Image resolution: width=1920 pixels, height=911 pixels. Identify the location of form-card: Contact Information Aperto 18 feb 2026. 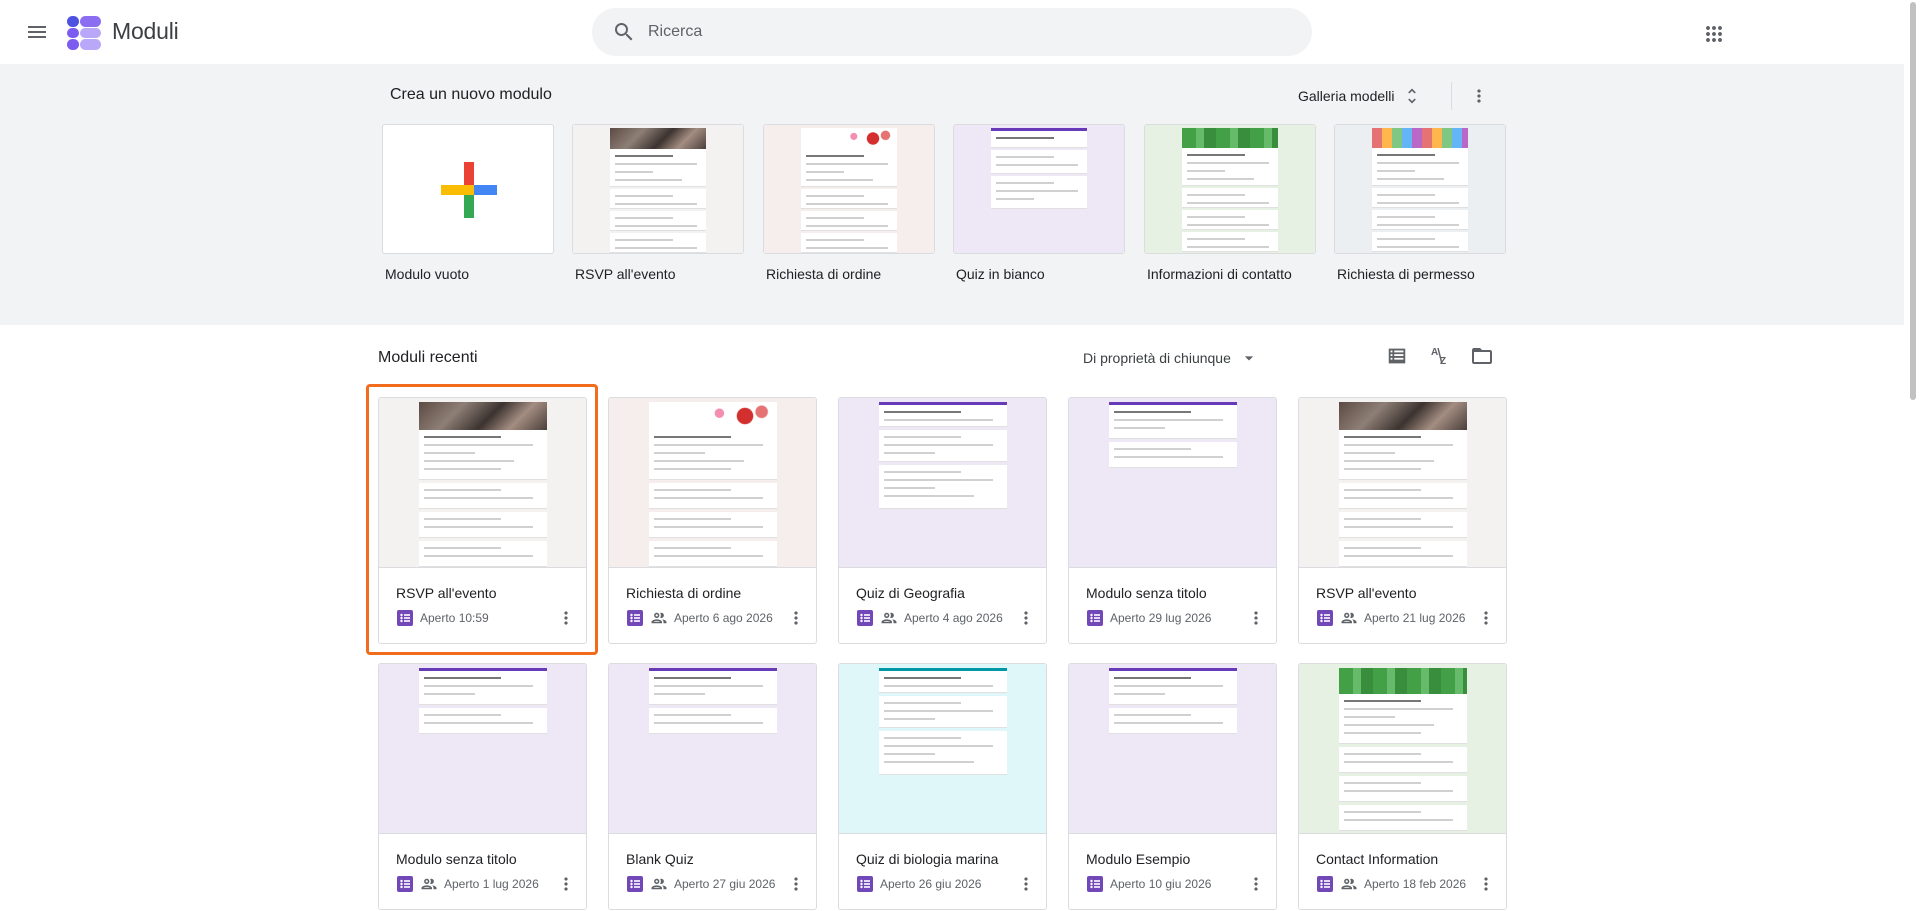
(1402, 786).